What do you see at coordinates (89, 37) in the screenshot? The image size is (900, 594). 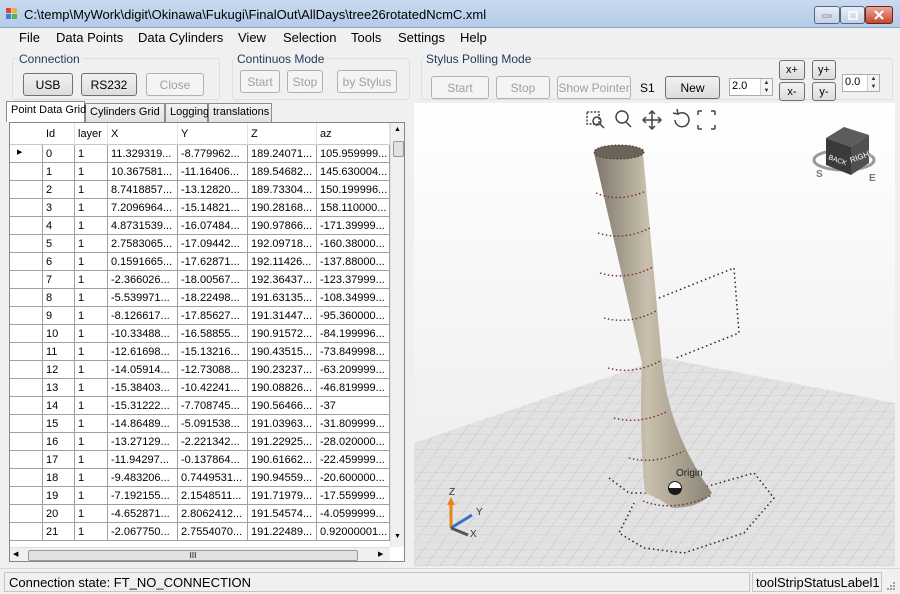 I see `menu-data-points: Data Points` at bounding box center [89, 37].